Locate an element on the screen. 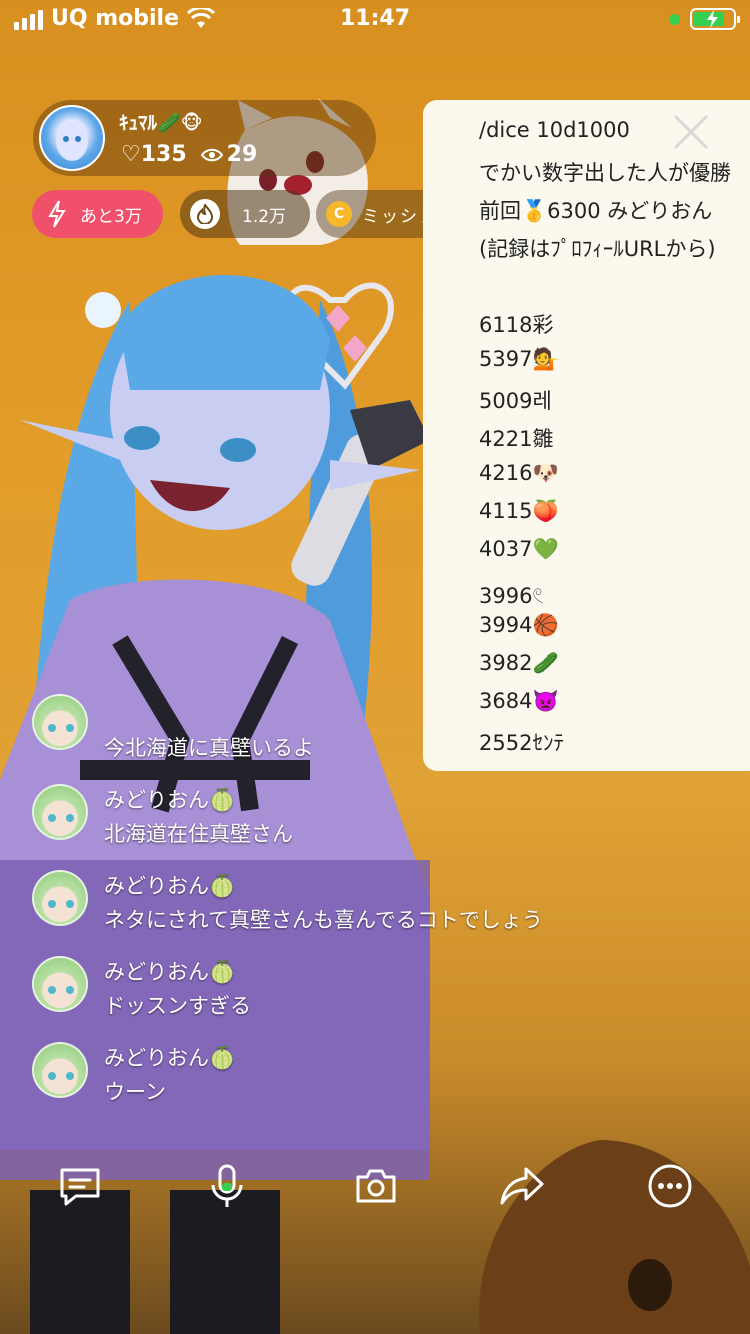 The height and width of the screenshot is (1334, 750). chat-message: みどりおん🍈 ネタにされて真壁さんも喜んでるコトでしょう is located at coordinates (382, 910).